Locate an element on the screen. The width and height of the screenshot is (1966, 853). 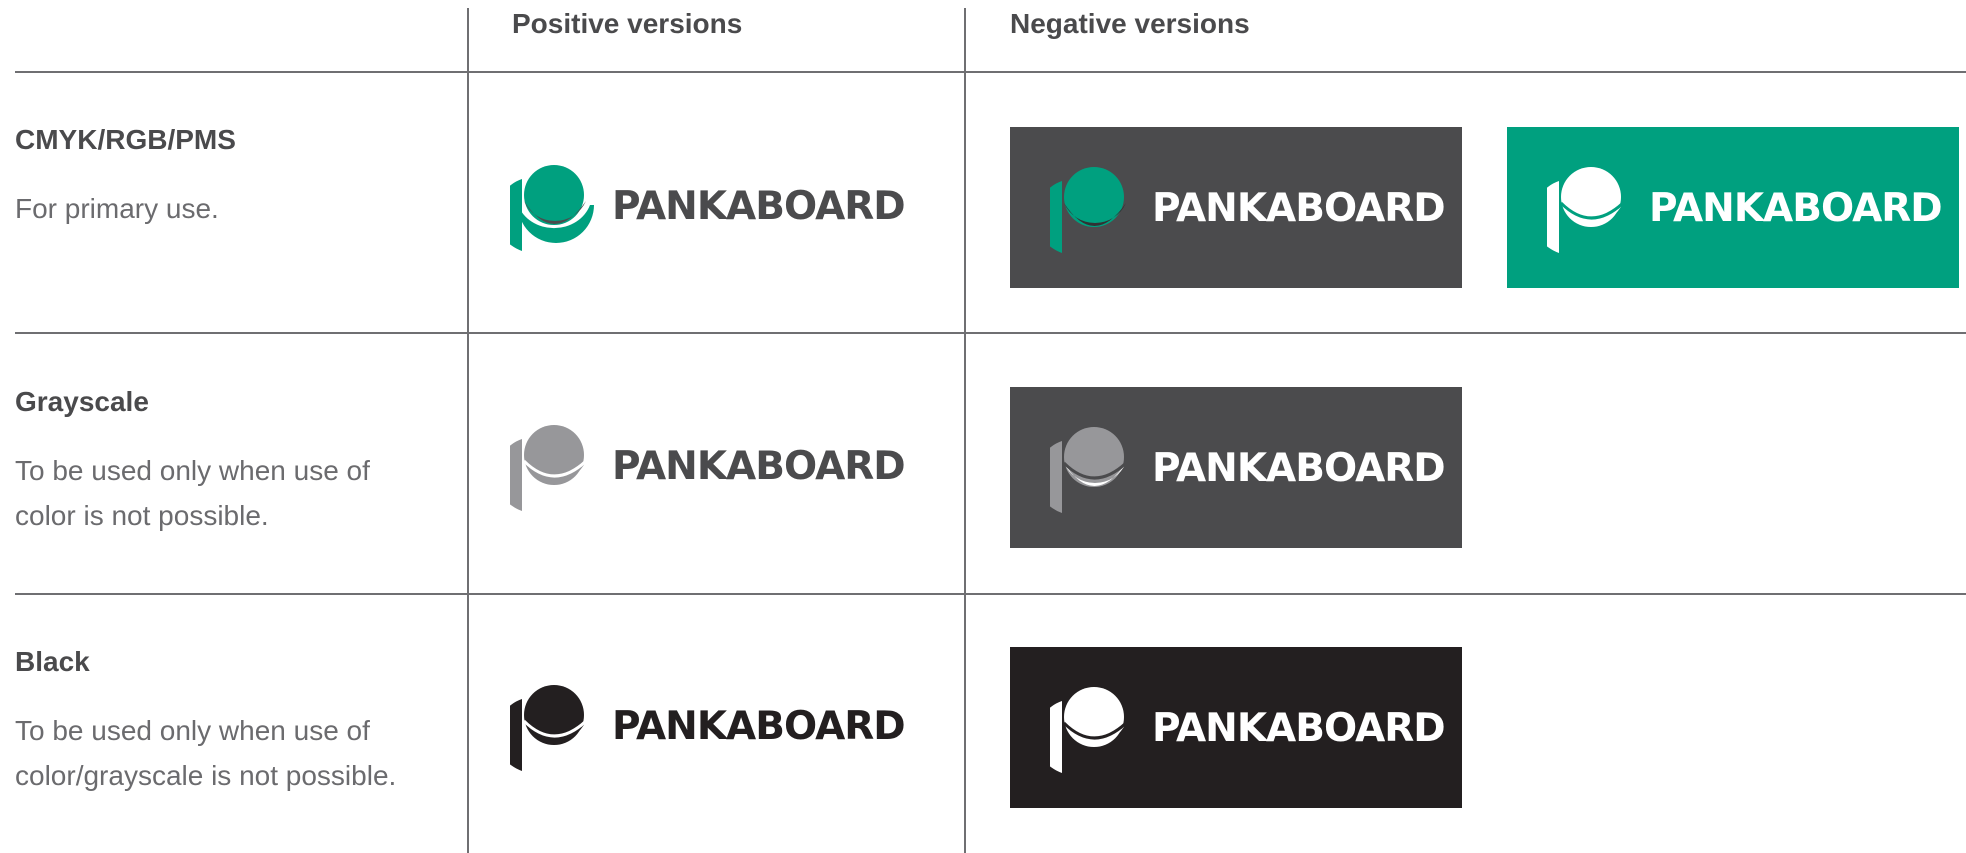
header-positive-versions: Positive versions is located at coordinates (627, 23).